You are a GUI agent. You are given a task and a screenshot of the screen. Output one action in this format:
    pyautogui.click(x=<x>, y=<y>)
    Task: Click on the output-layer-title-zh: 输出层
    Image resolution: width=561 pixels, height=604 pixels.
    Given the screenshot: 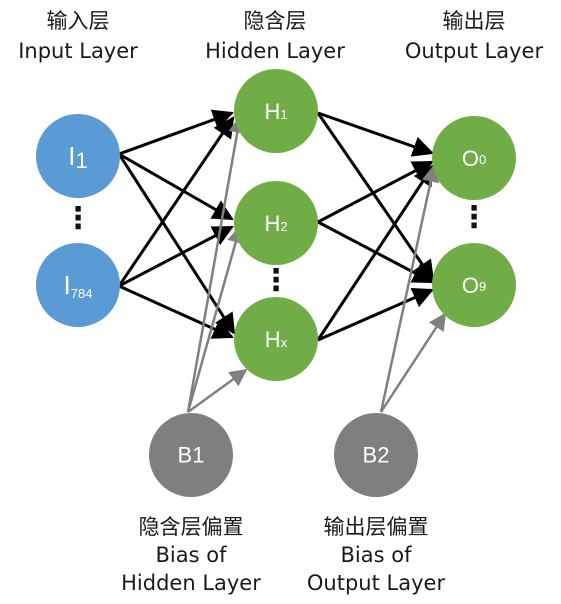 What is the action you would take?
    pyautogui.click(x=474, y=21)
    